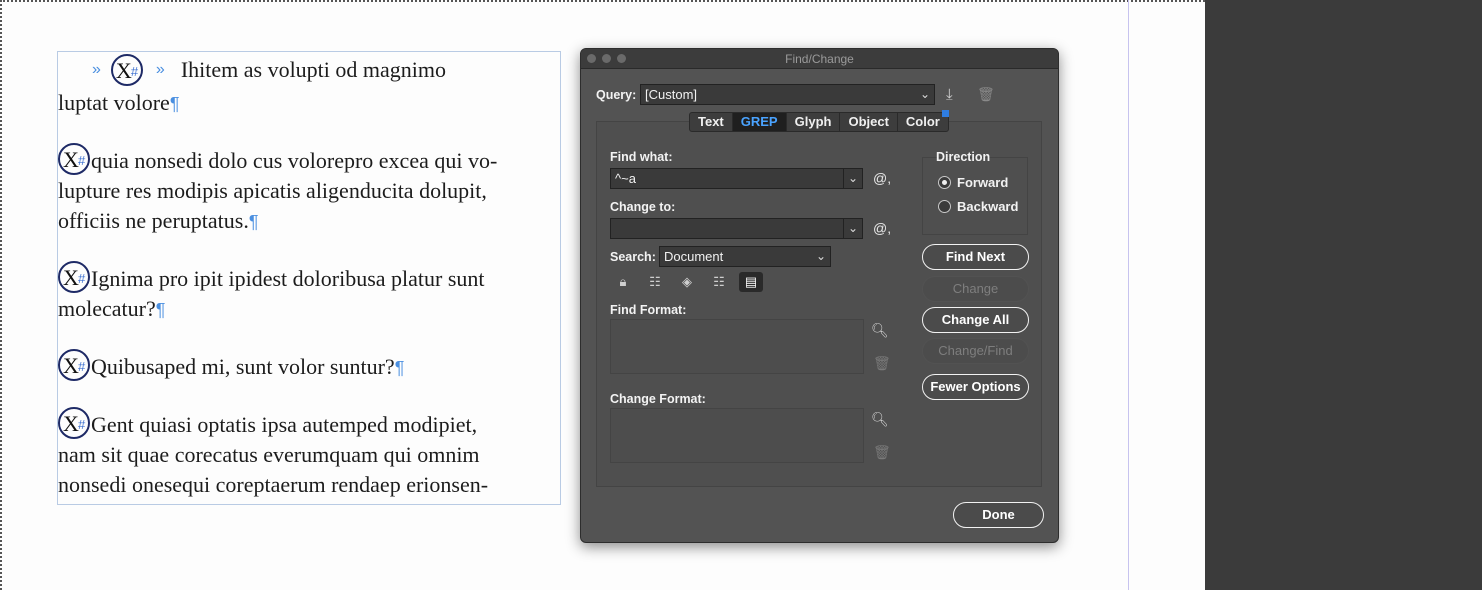 The height and width of the screenshot is (590, 1482). What do you see at coordinates (882, 363) in the screenshot?
I see `clear-find-format-icon: 🗑︎` at bounding box center [882, 363].